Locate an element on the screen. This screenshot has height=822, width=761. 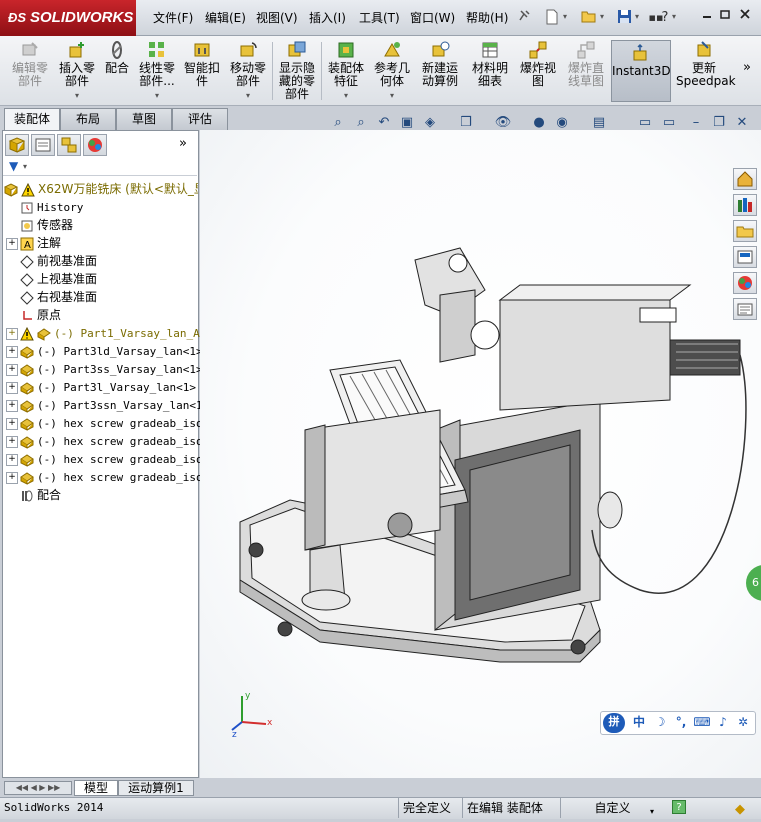
menu-window: 窗口(W) is located at coordinates (432, 17).